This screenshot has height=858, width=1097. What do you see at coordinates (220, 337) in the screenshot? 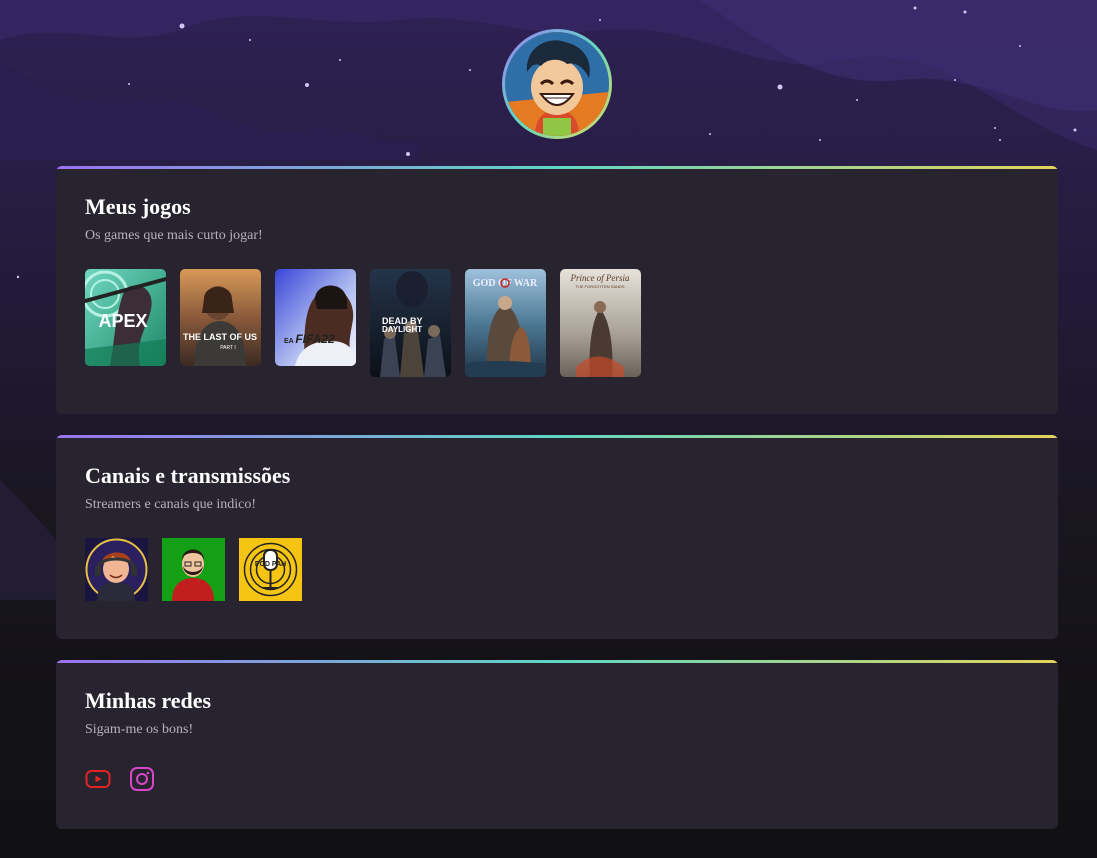
I see `game-tlou-label: THE LAST OF US` at bounding box center [220, 337].